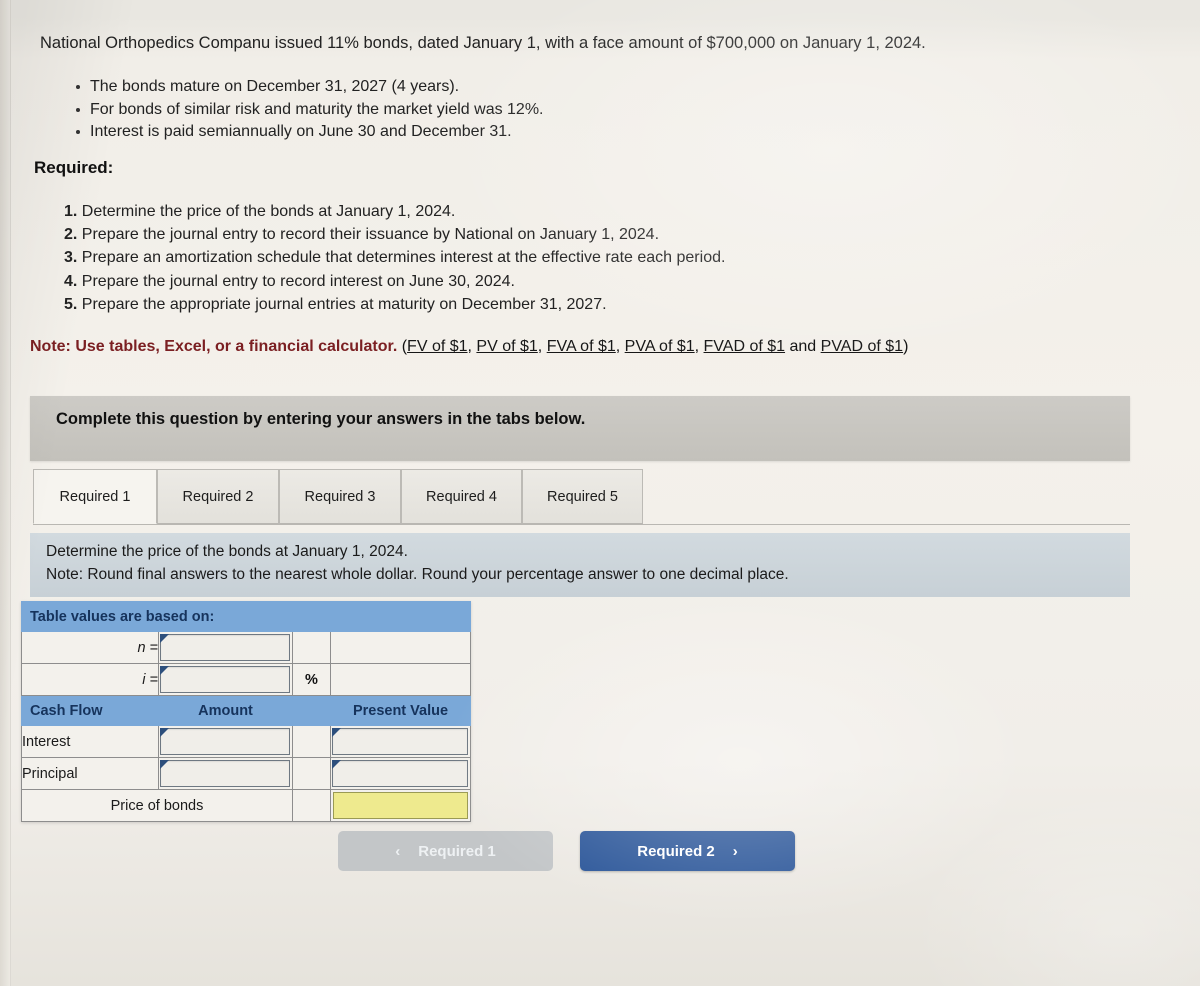 The width and height of the screenshot is (1200, 986). I want to click on principal-amount-cell, so click(225, 773).